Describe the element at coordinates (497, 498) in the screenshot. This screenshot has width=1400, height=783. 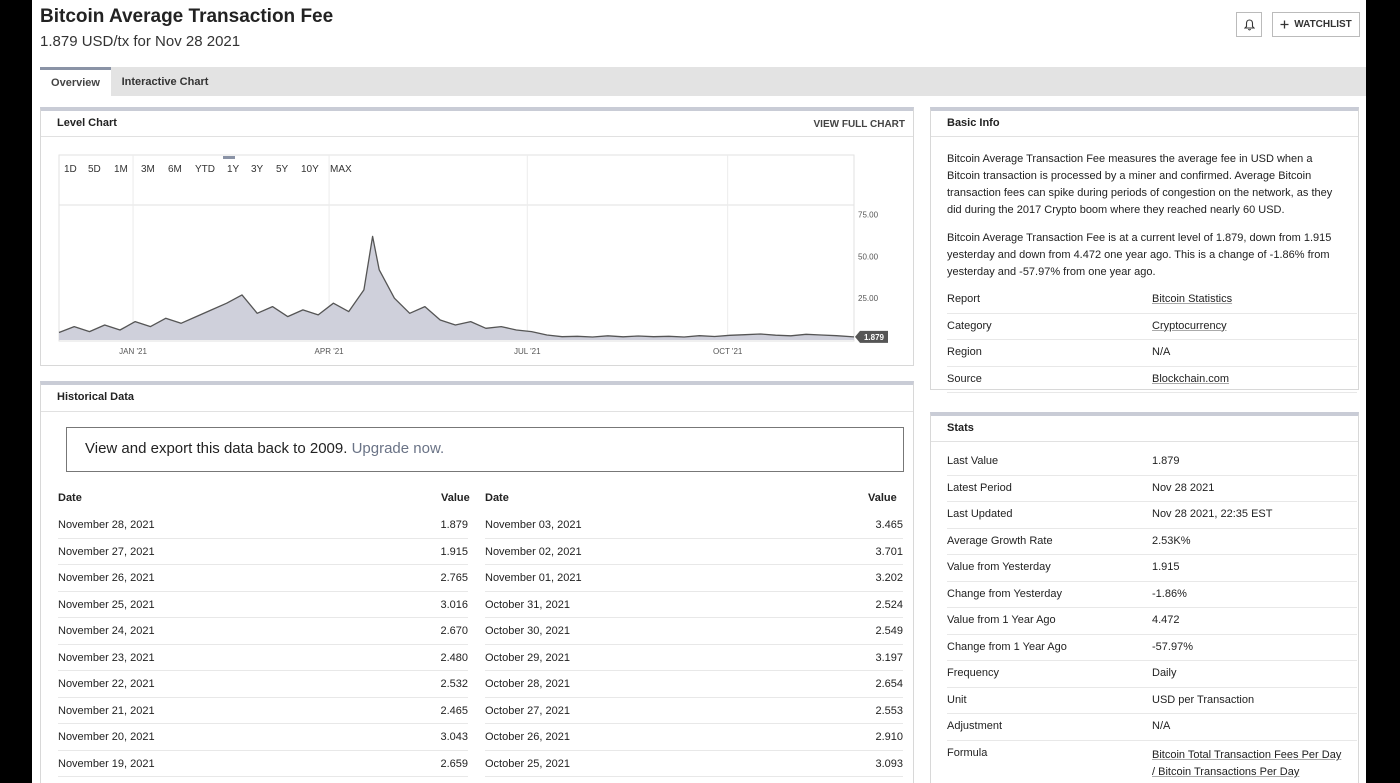
I see `date-column-header: Date` at that location.